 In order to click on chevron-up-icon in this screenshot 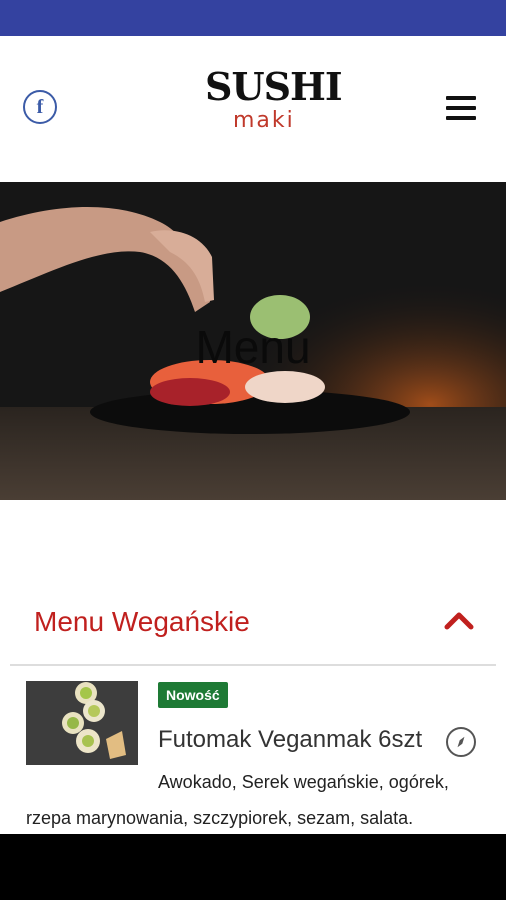, I will do `click(459, 620)`.